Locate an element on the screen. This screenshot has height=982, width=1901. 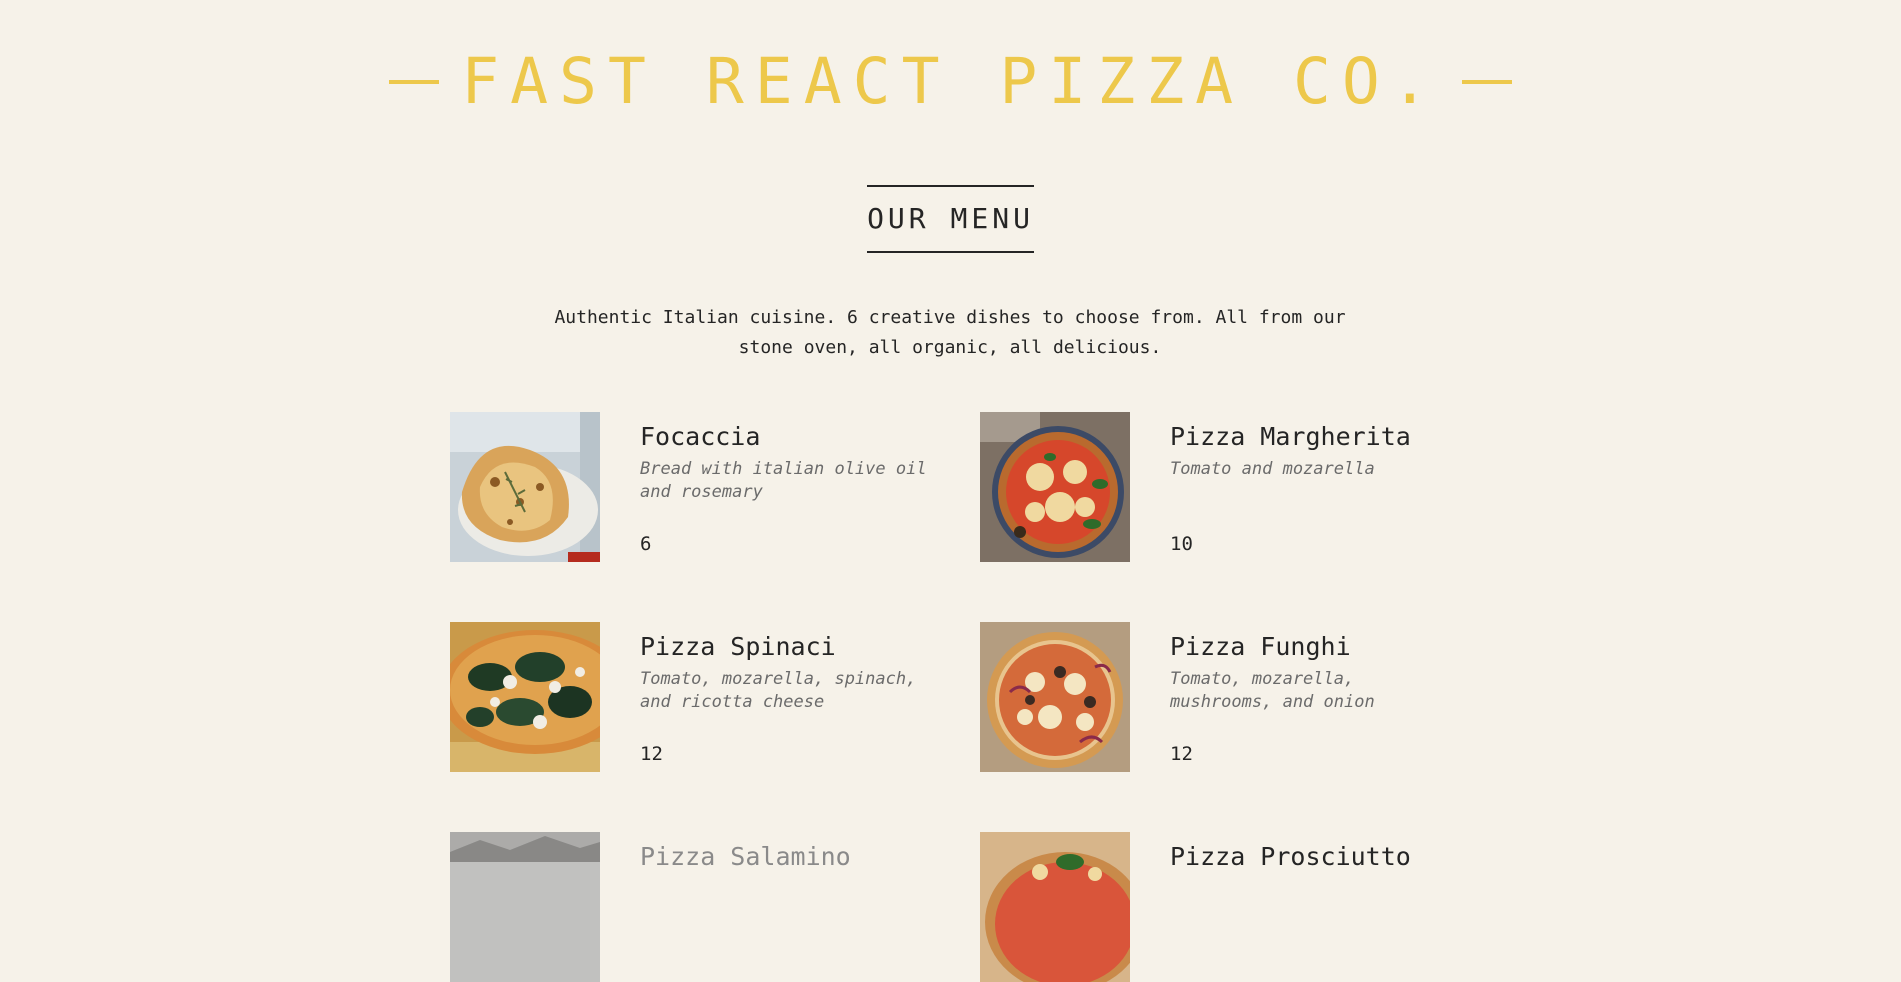
pizza-name: Focaccia is located at coordinates (700, 436).